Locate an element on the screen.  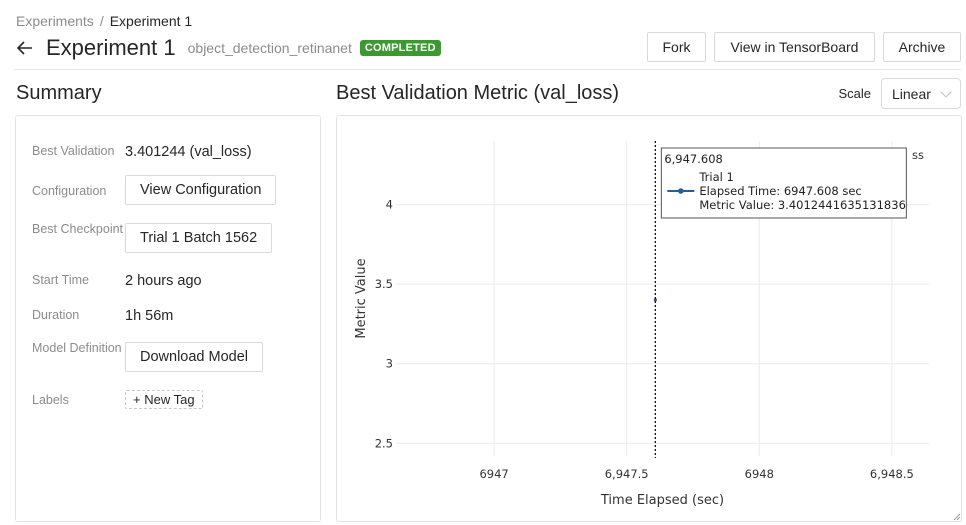
best-validation-value: 3.401244 (val_loss) is located at coordinates (188, 152).